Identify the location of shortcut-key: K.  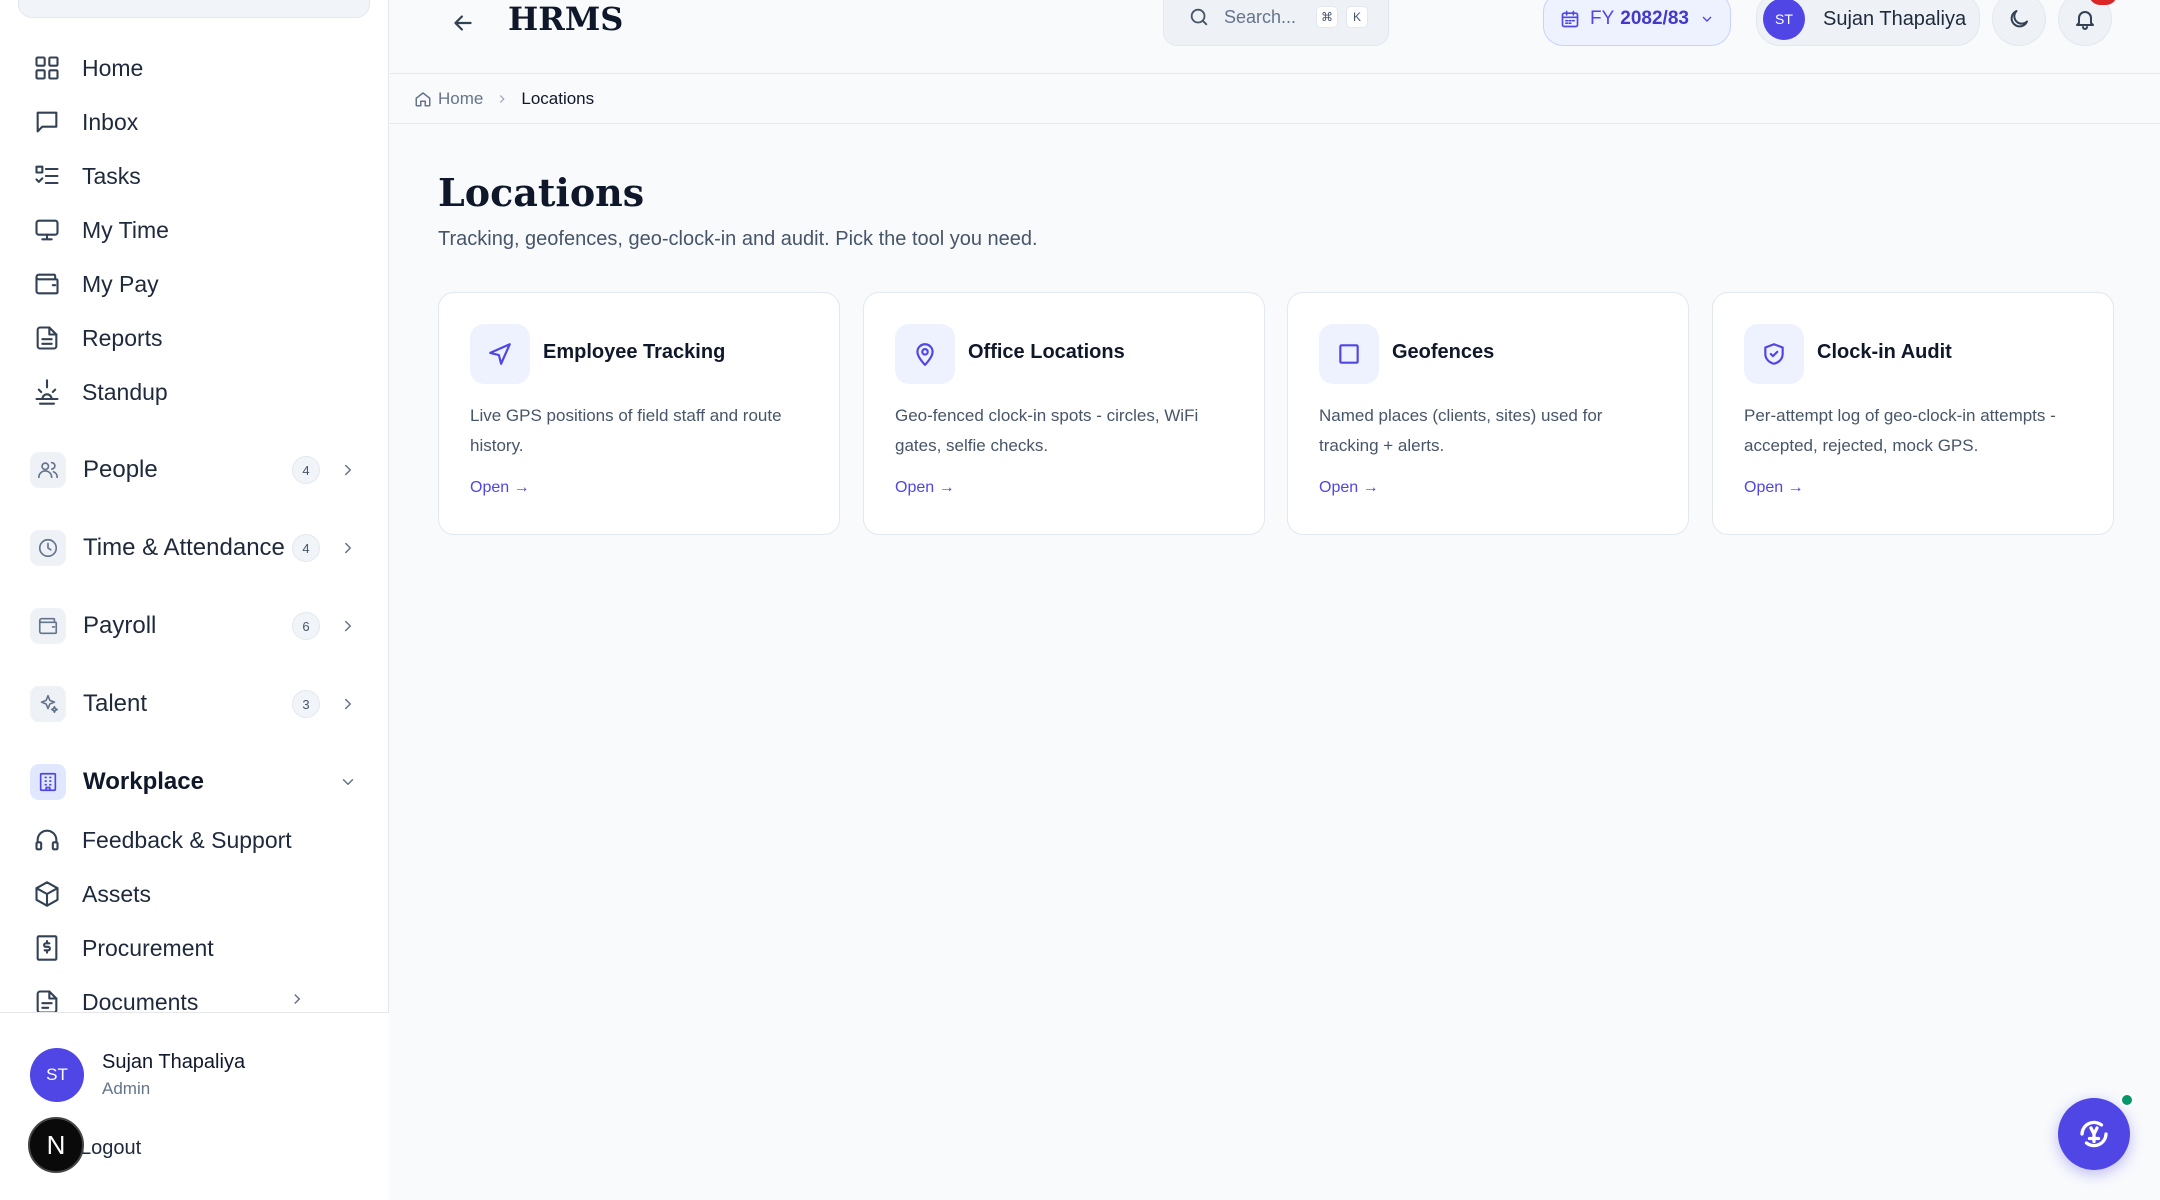
(1357, 17).